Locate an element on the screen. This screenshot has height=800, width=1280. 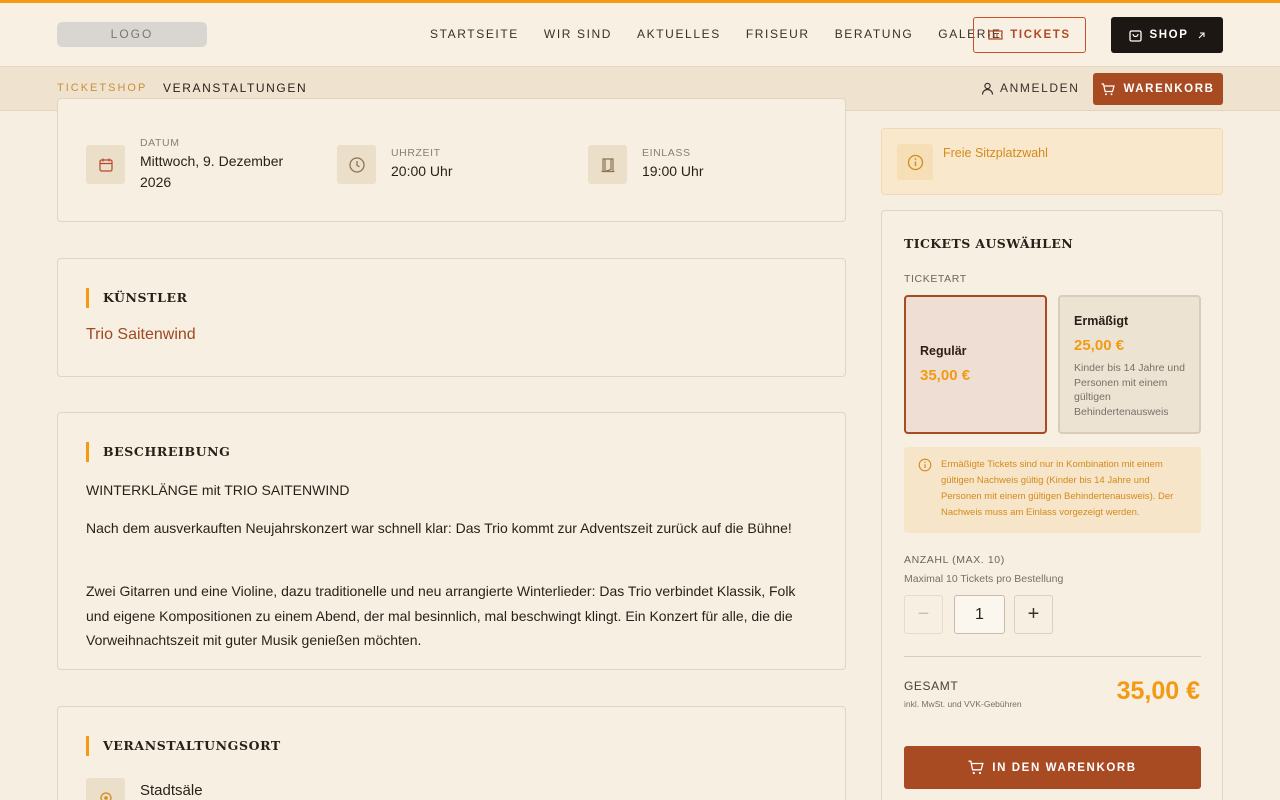
description-paragraph-1: WINTERKLÄNGE mit TRIO SAITENWIND is located at coordinates (218, 490).